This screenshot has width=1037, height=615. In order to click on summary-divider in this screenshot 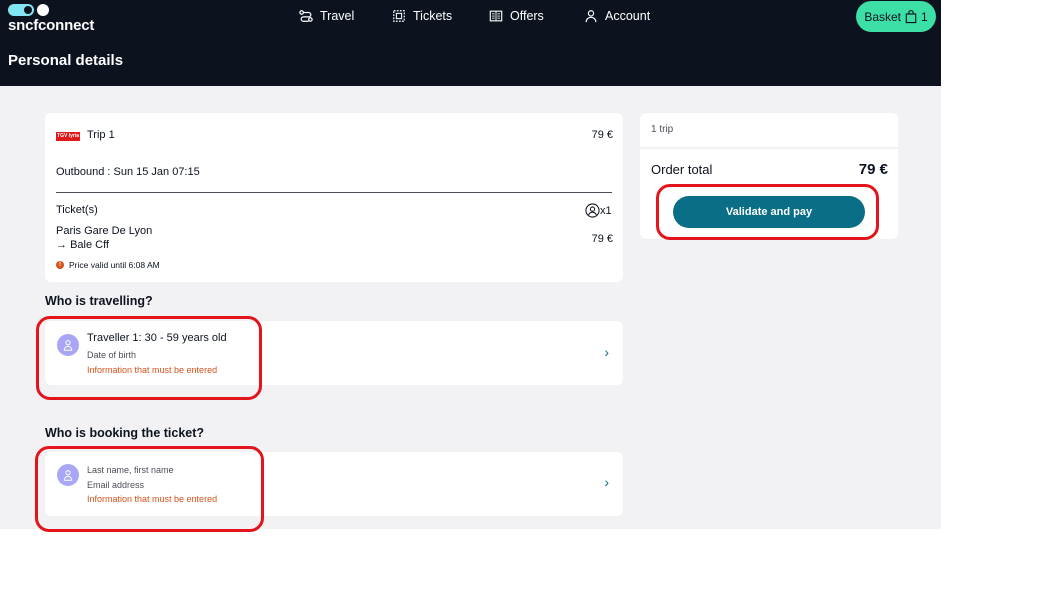, I will do `click(769, 148)`.